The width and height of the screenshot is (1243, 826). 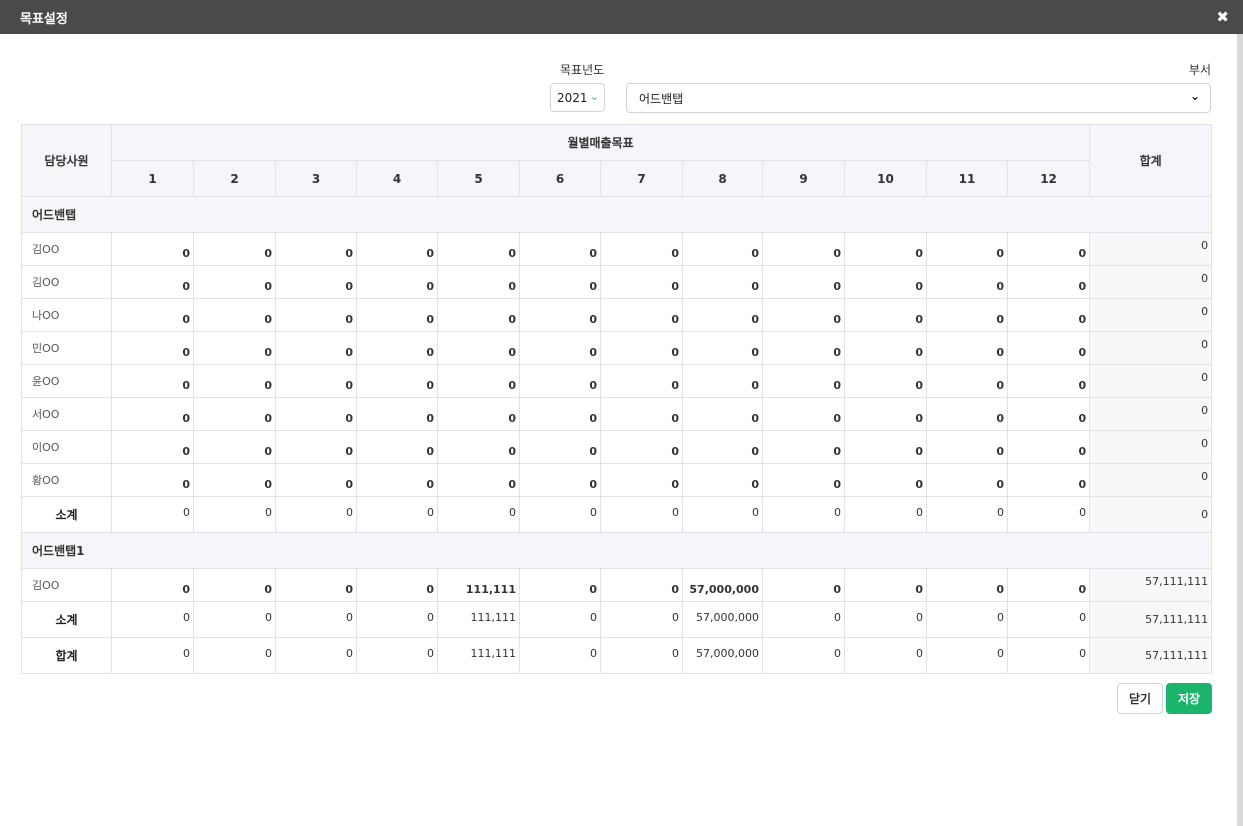 What do you see at coordinates (1189, 698) in the screenshot?
I see `save-button: 저장` at bounding box center [1189, 698].